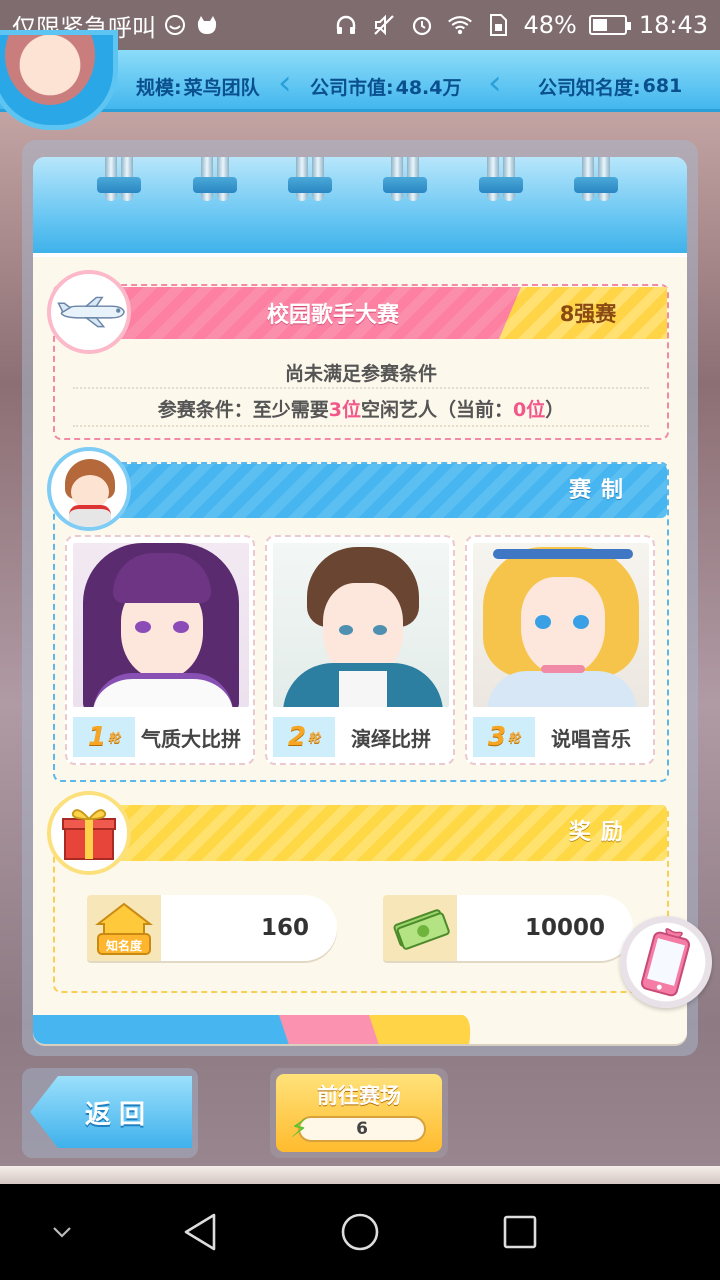  What do you see at coordinates (207, 25) in the screenshot?
I see `cat-icon` at bounding box center [207, 25].